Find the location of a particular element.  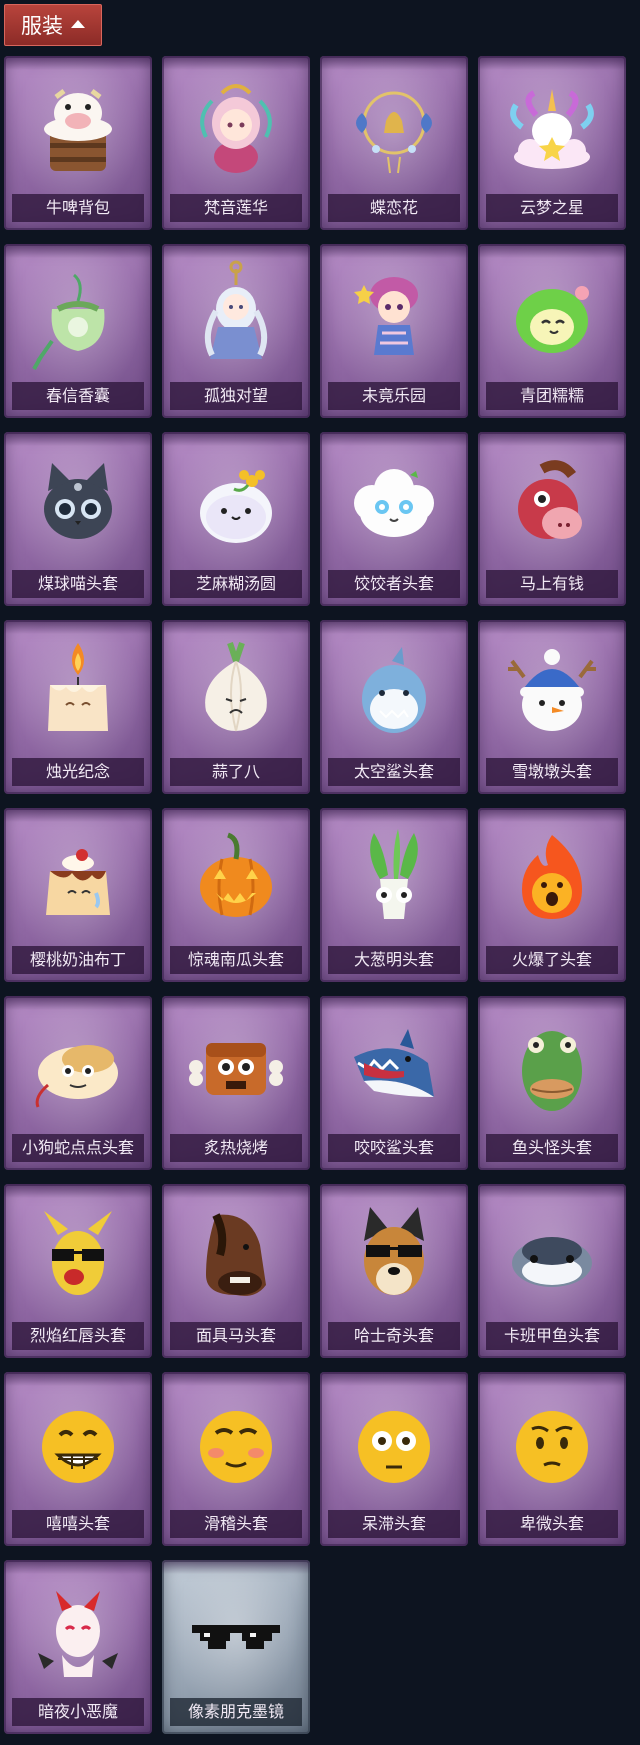

garlic-icon is located at coordinates (236, 691).